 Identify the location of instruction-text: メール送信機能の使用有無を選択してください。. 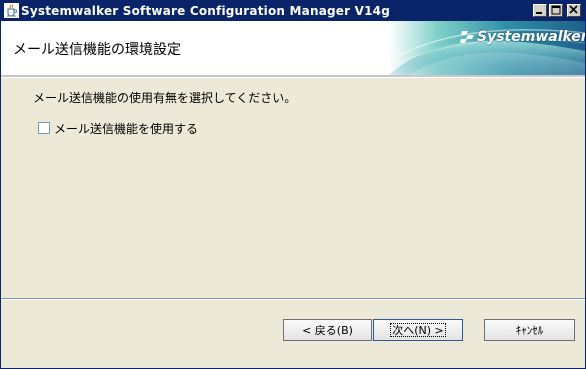
(165, 98).